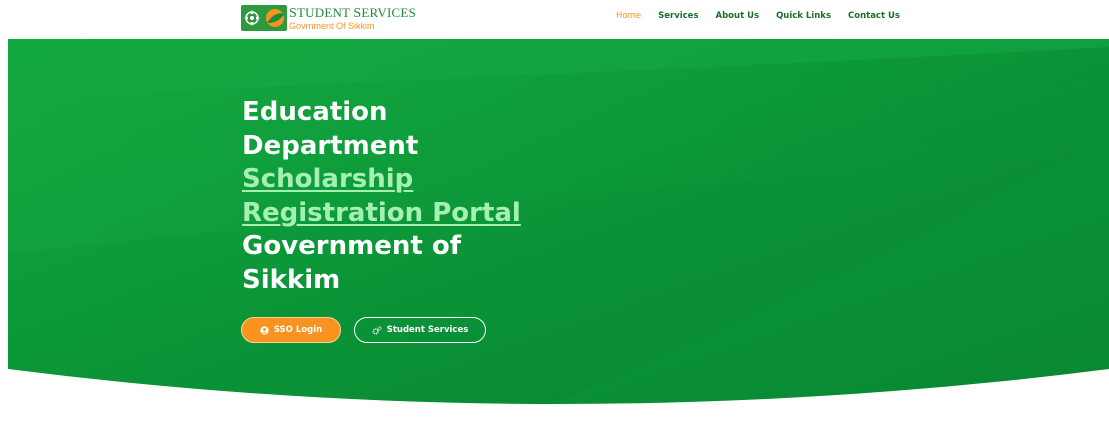 The image size is (1109, 423). I want to click on user-circle-icon, so click(264, 330).